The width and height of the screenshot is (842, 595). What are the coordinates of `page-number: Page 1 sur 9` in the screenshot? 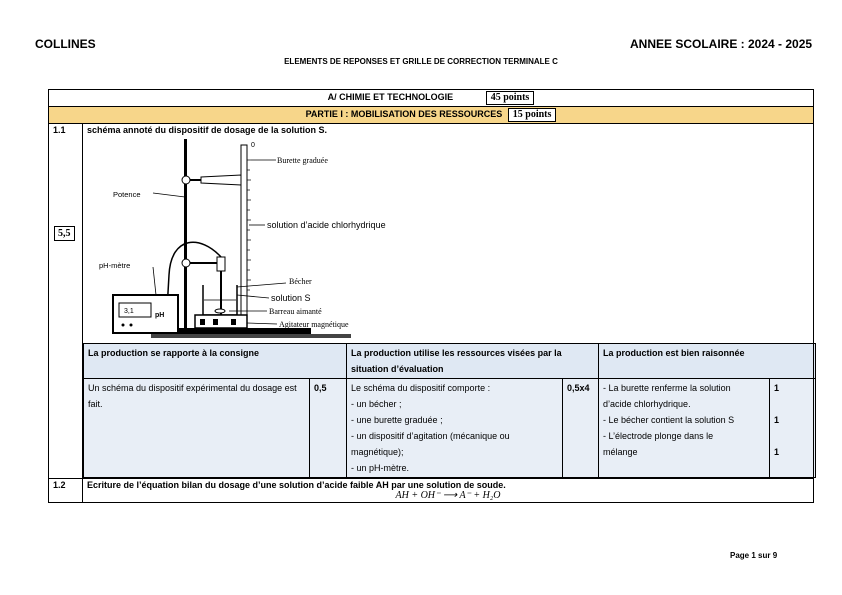 It's located at (754, 555).